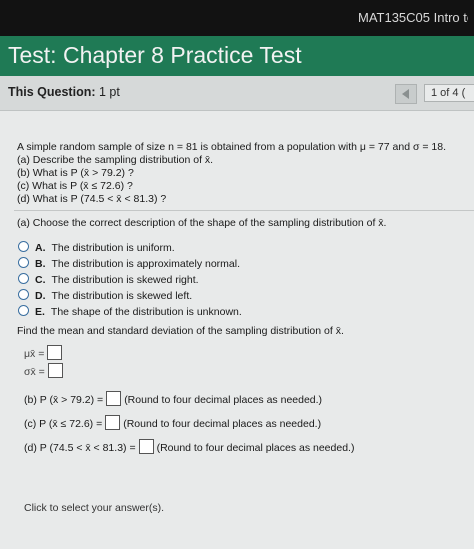 This screenshot has width=474, height=549. I want to click on answer-b-input, so click(114, 398).